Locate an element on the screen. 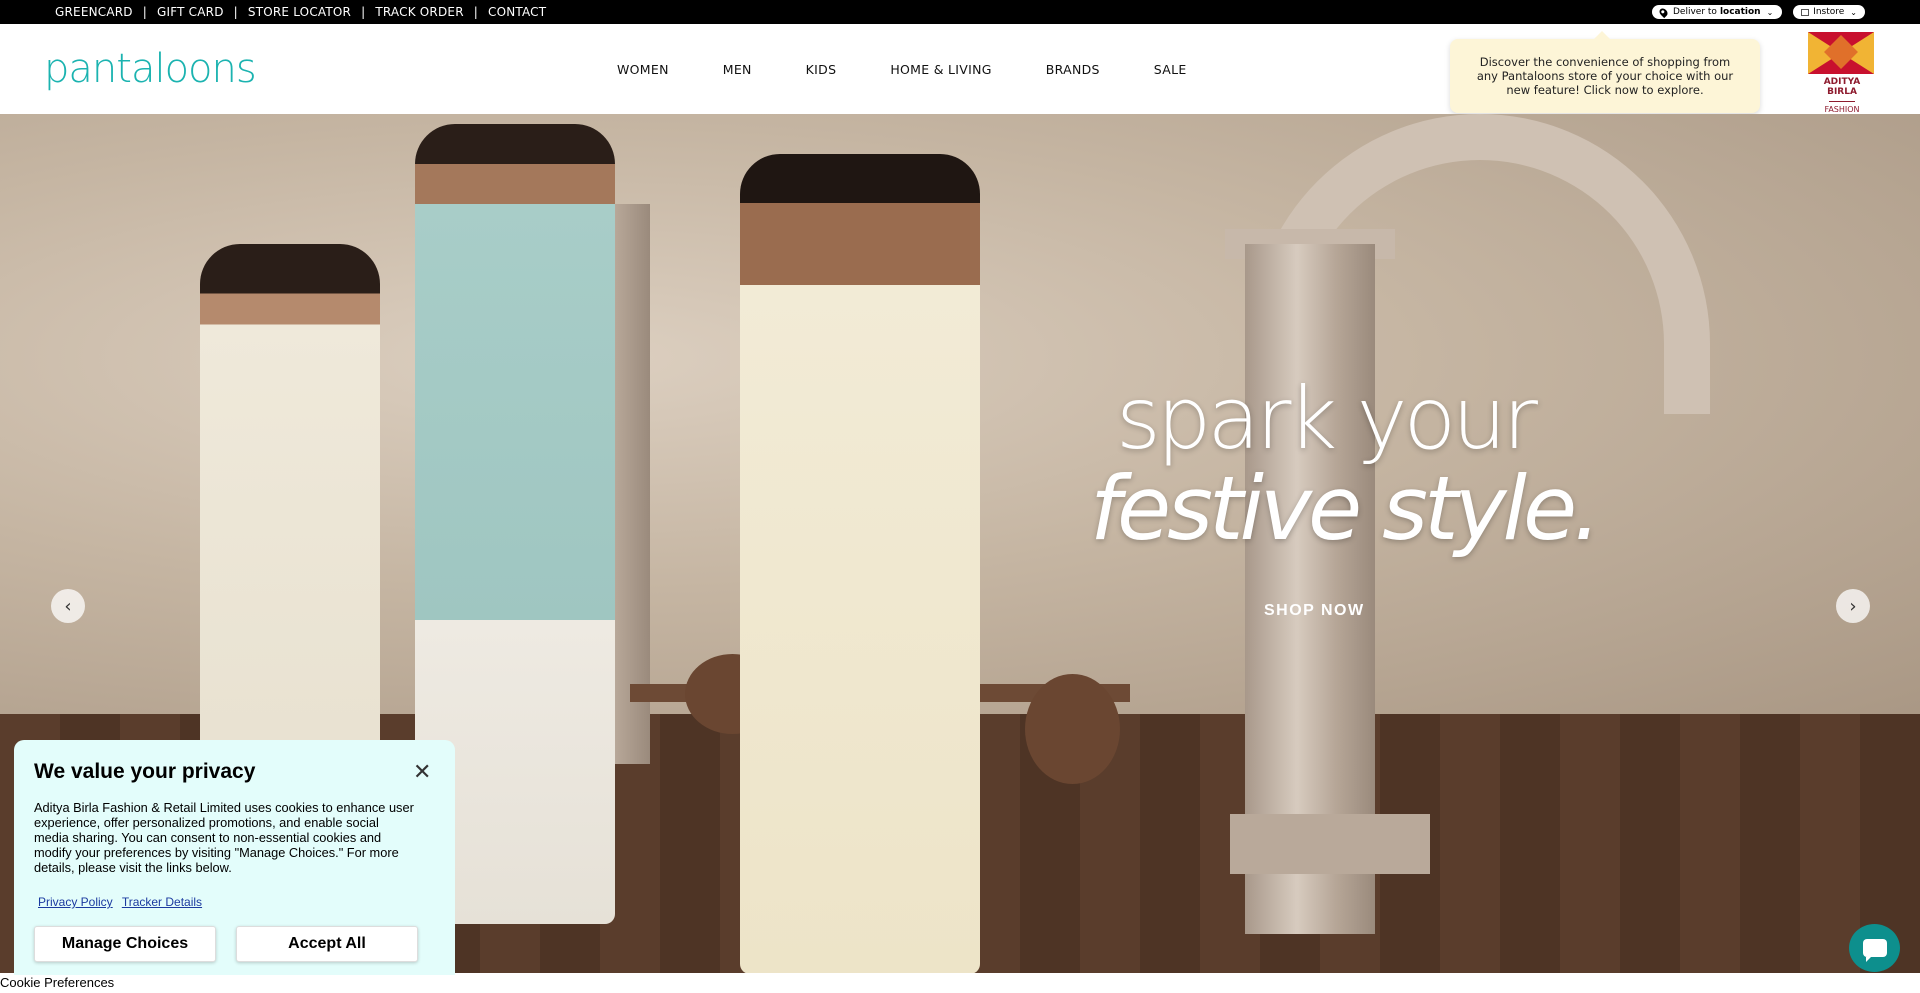  cookie-title: We value your privacy is located at coordinates (145, 771).